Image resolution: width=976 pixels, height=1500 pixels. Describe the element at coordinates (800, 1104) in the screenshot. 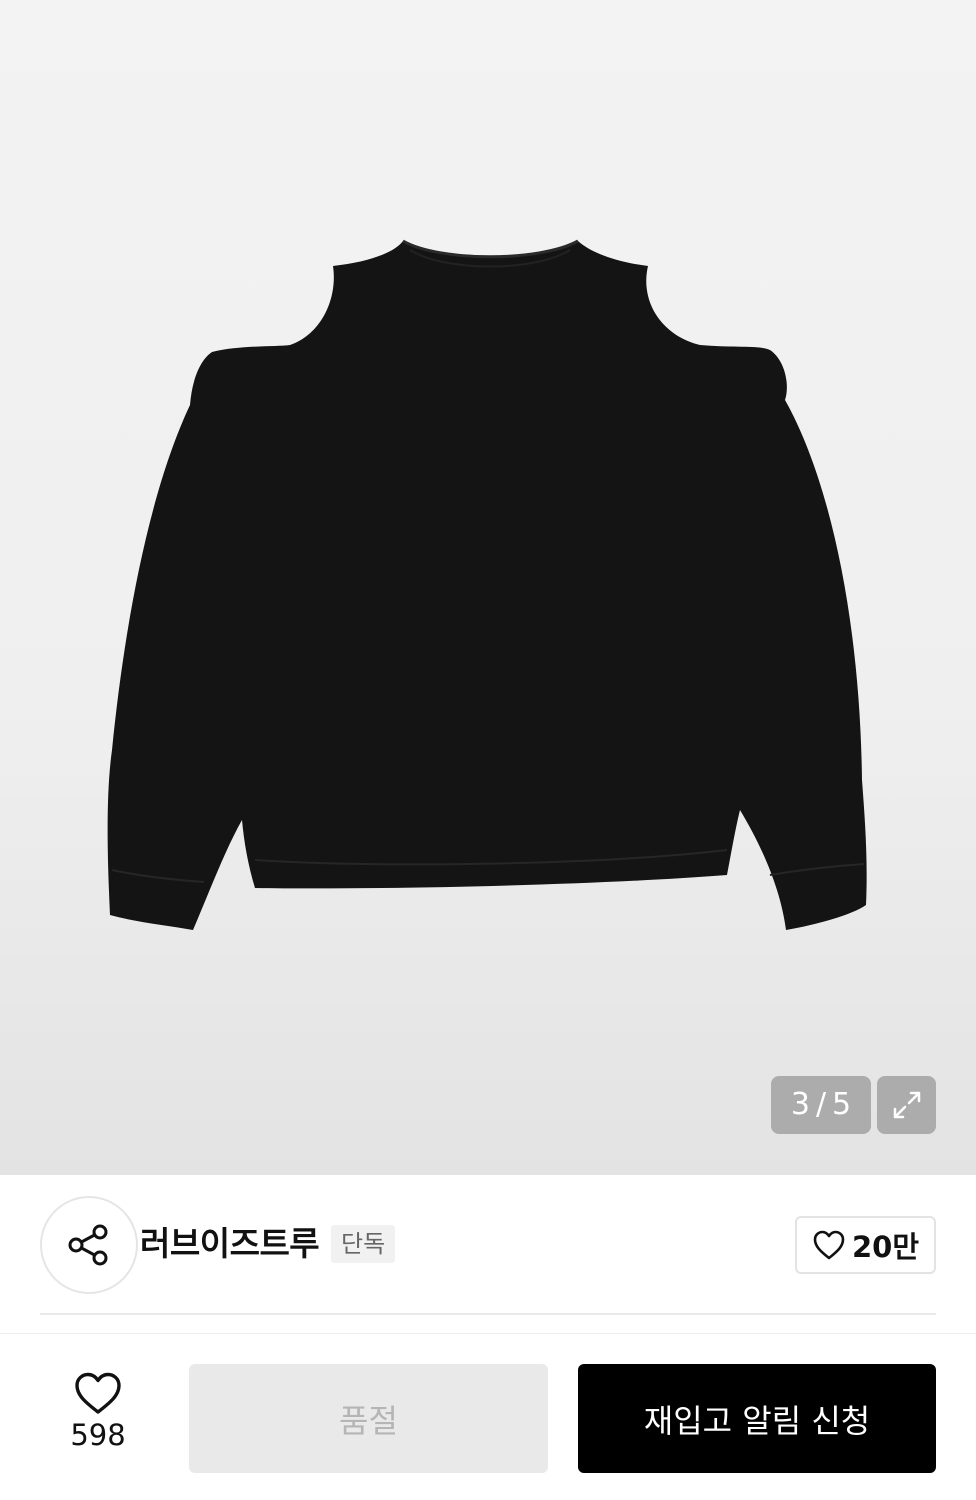

I see `counter-current: 3` at that location.